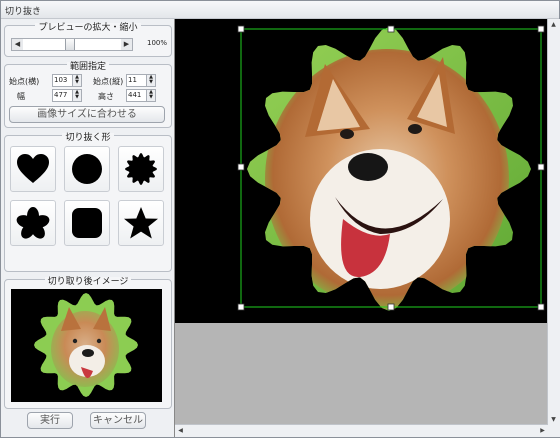 The image size is (560, 438). I want to click on start-x-value: 103, so click(61, 80).